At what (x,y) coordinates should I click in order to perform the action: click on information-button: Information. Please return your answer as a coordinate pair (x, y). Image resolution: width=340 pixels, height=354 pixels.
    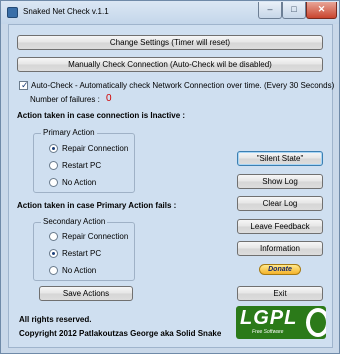
    Looking at the image, I should click on (280, 248).